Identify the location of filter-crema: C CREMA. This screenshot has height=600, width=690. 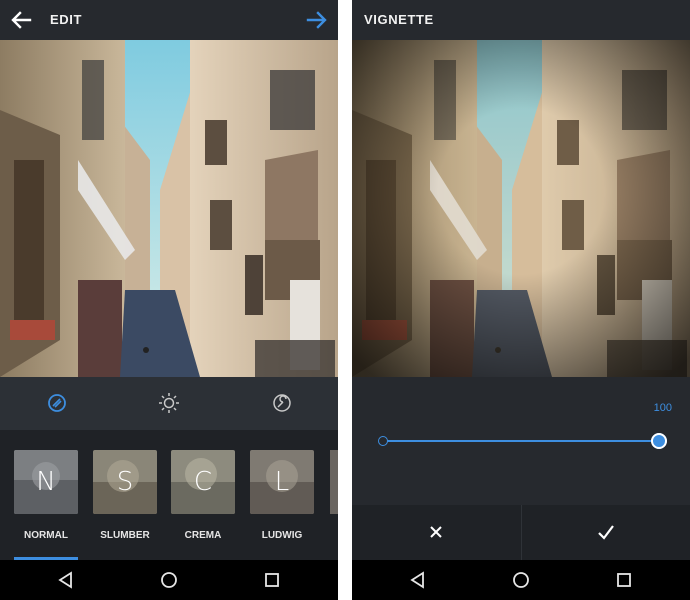
(204, 495).